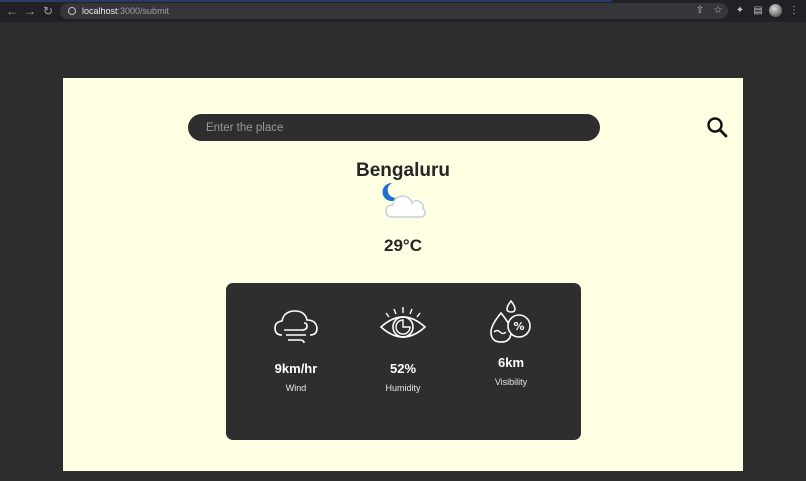 The width and height of the screenshot is (806, 481). Describe the element at coordinates (700, 11) in the screenshot. I see `share-icon: ⇧` at that location.